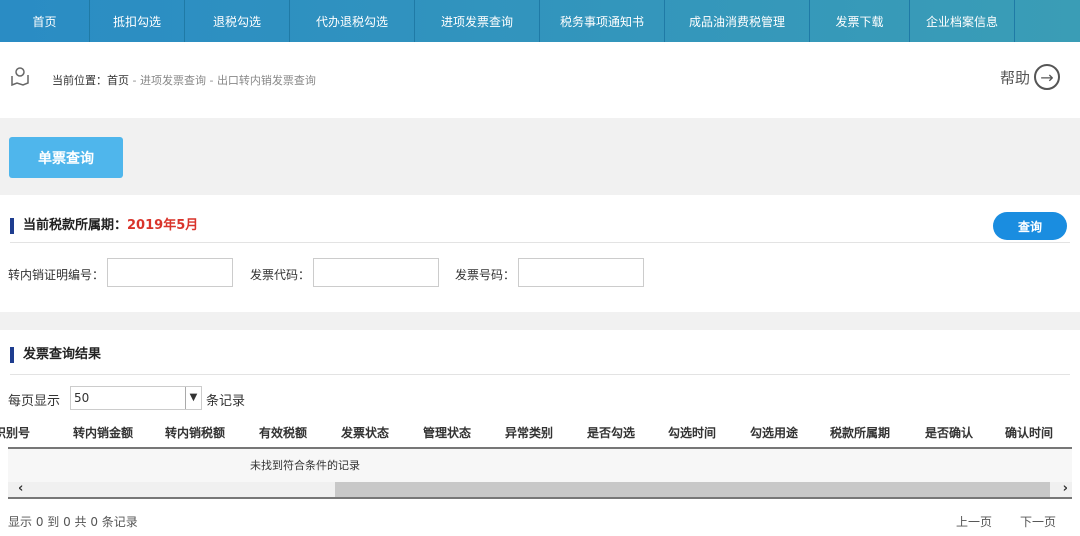 The width and height of the screenshot is (1080, 536). I want to click on location-icon, so click(20, 76).